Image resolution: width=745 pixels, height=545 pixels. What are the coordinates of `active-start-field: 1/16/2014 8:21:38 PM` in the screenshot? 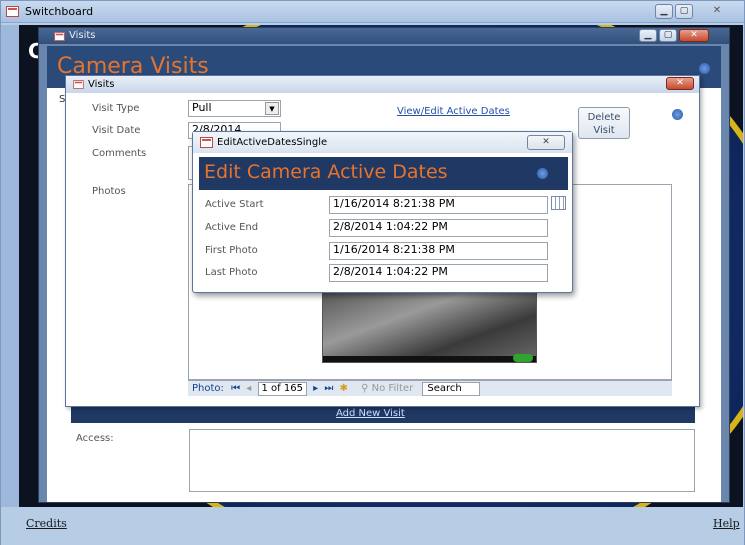 It's located at (438, 205).